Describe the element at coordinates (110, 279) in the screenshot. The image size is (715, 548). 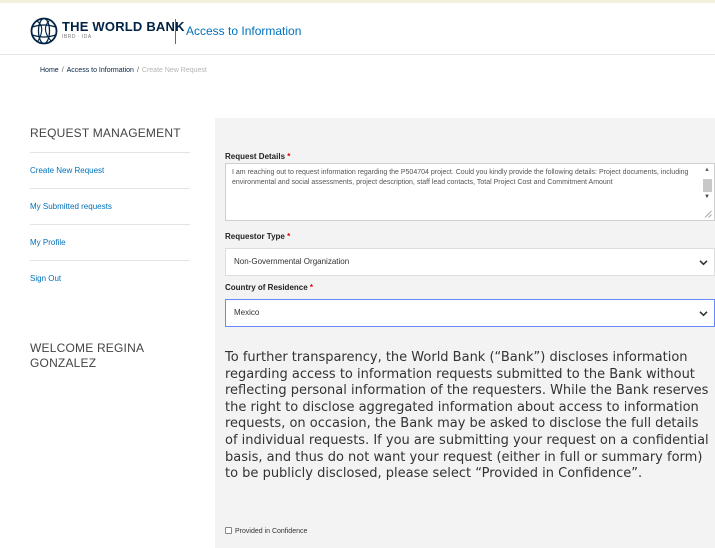
I see `sidebar-item-sign-out: Sign Out` at that location.